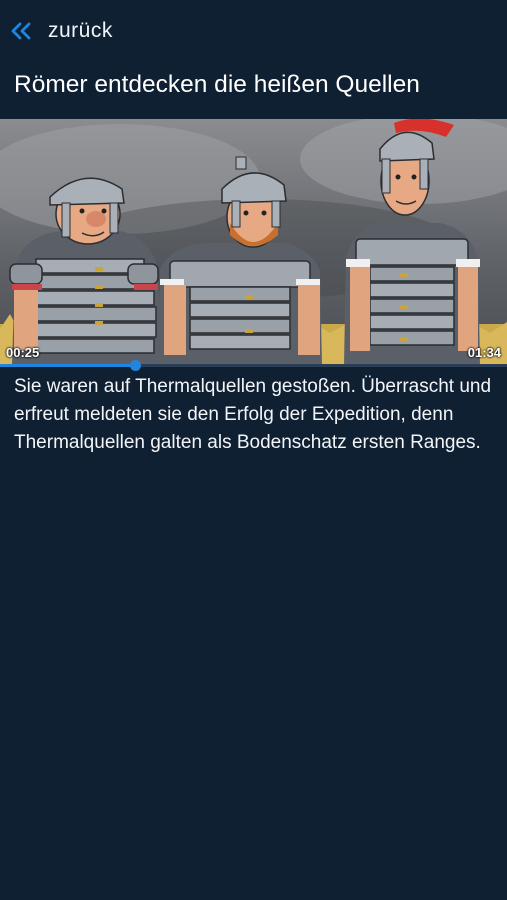 The height and width of the screenshot is (900, 507). I want to click on page-title: Römer entdecken die heißen Quellen, so click(217, 84).